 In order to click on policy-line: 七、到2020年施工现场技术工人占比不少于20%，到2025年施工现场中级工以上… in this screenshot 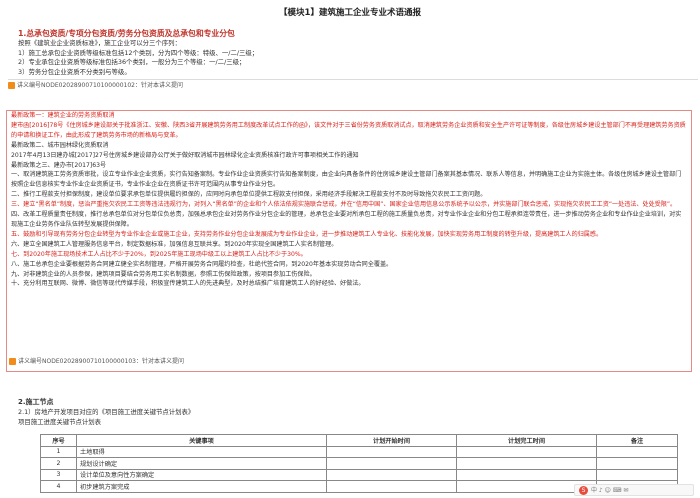, I will do `click(159, 254)`.